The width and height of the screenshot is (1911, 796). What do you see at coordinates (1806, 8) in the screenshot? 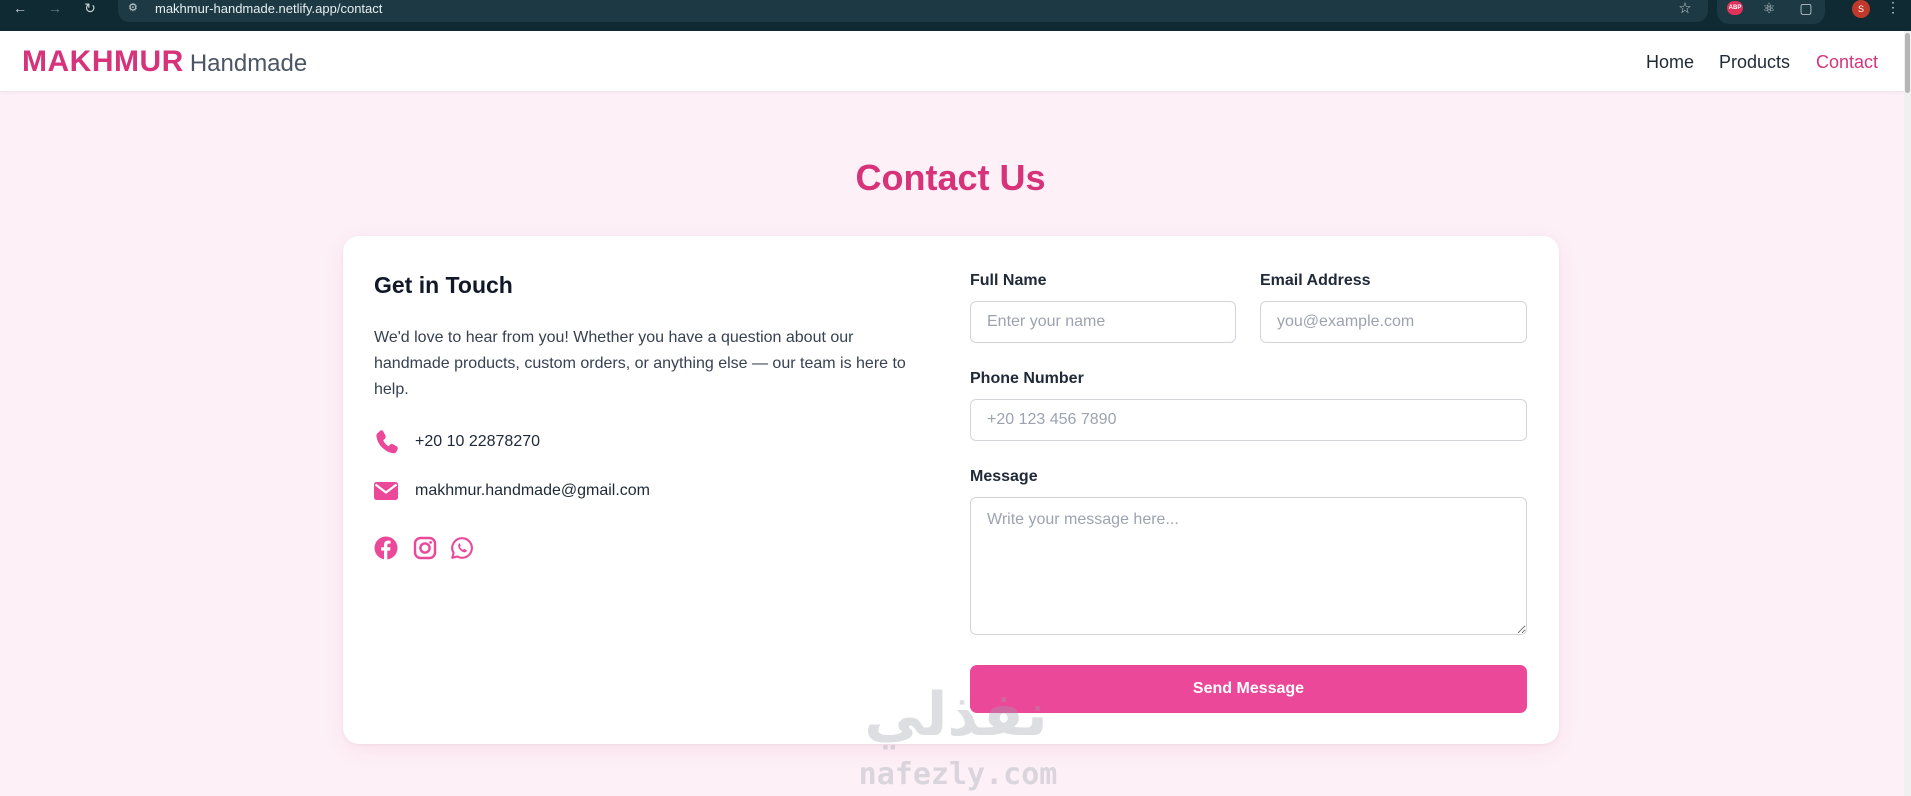
I see `extensions-puzzle-icon: ▢` at bounding box center [1806, 8].